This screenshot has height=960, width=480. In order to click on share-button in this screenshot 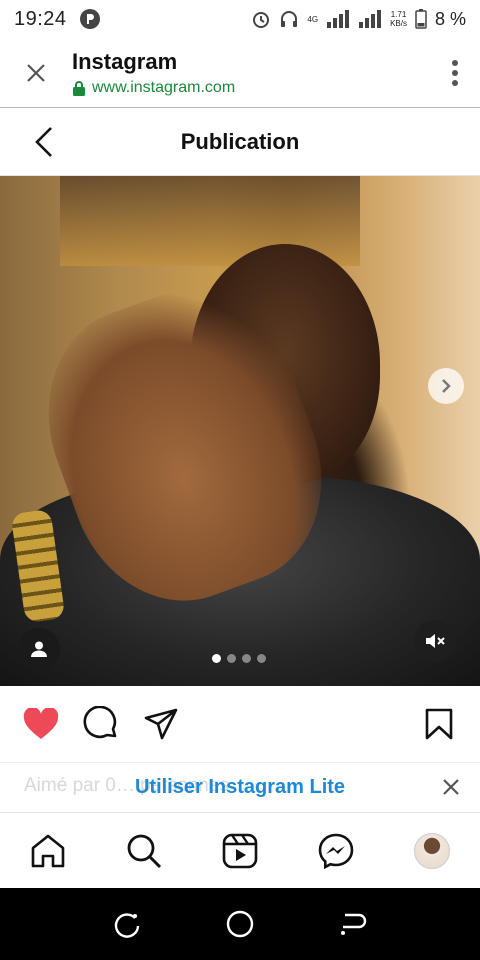, I will do `click(161, 724)`.